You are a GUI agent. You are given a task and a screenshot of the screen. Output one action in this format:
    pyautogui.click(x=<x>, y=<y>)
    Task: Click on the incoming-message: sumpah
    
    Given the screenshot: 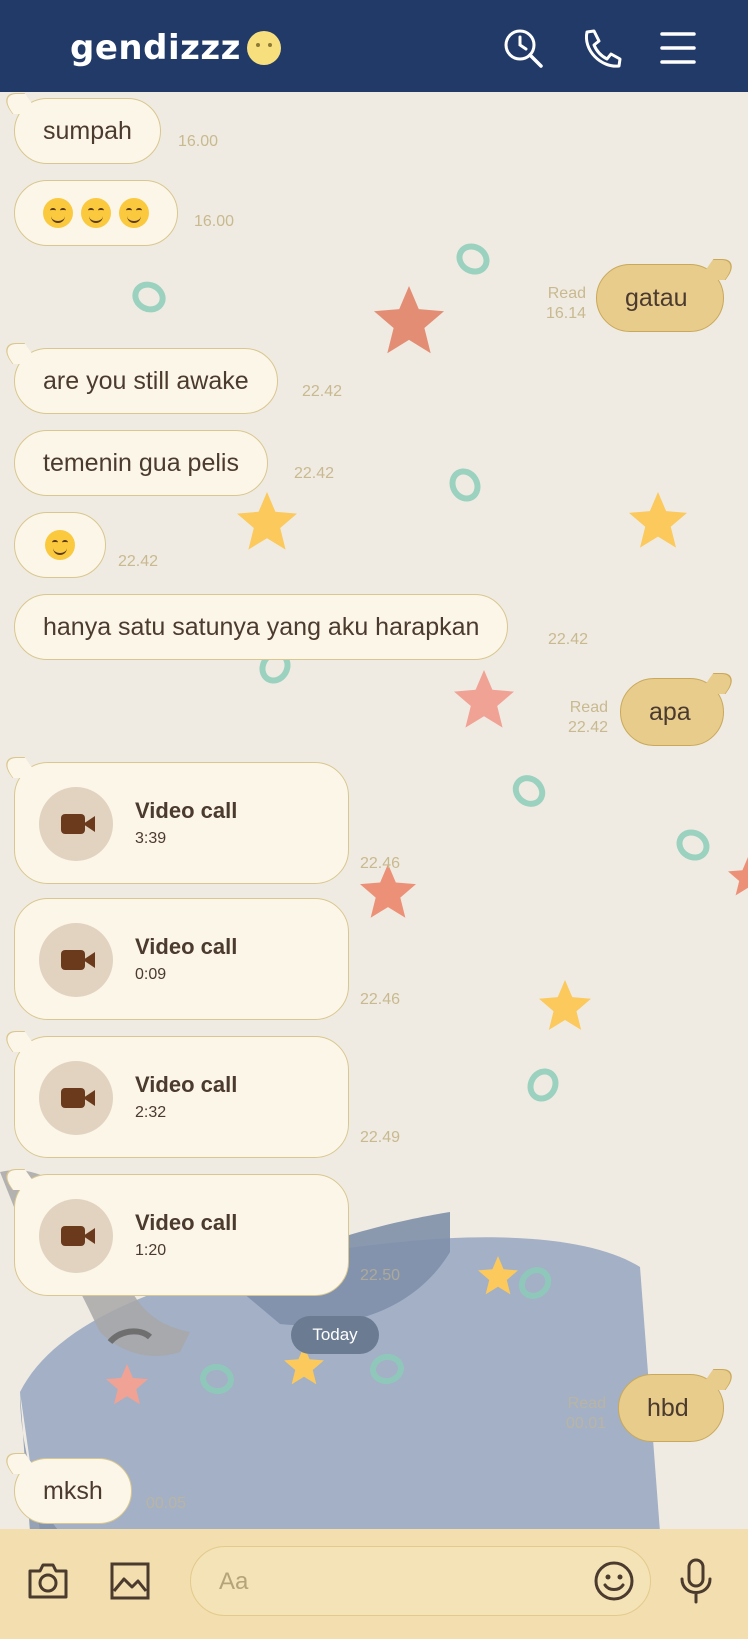 What is the action you would take?
    pyautogui.click(x=87, y=131)
    